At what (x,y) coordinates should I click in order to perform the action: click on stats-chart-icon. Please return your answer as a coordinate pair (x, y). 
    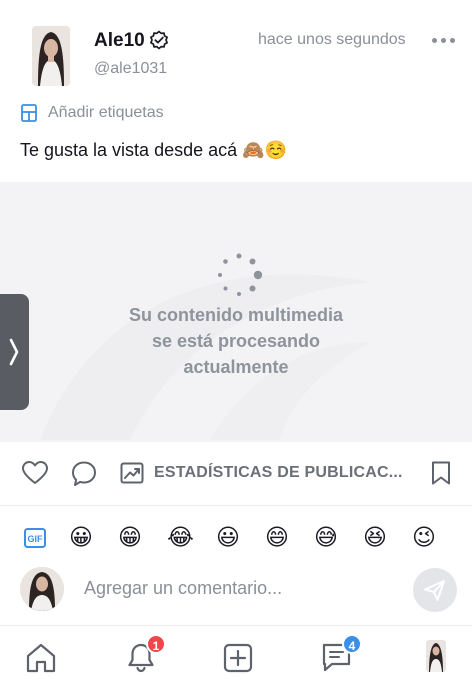
    Looking at the image, I should click on (132, 473).